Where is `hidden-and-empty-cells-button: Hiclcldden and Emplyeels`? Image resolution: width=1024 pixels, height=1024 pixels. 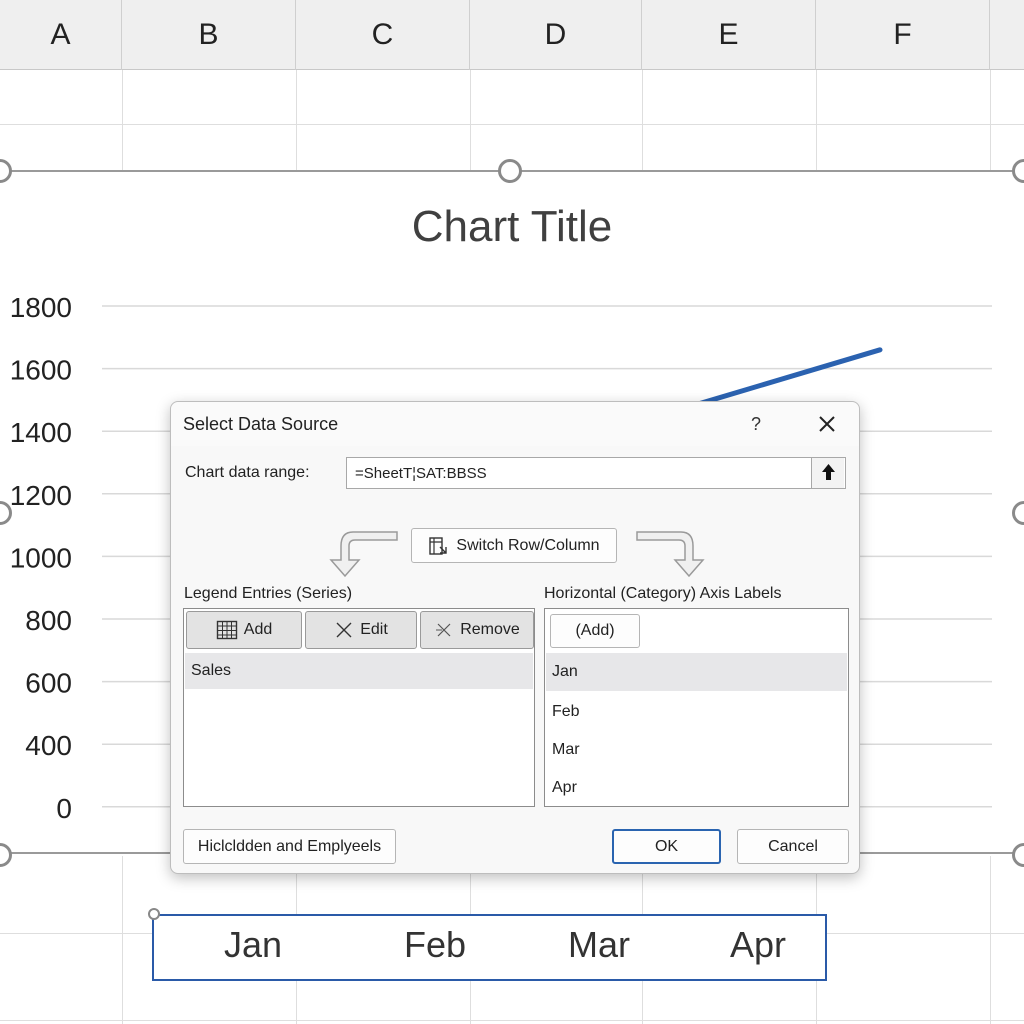 hidden-and-empty-cells-button: Hiclcldden and Emplyeels is located at coordinates (289, 846).